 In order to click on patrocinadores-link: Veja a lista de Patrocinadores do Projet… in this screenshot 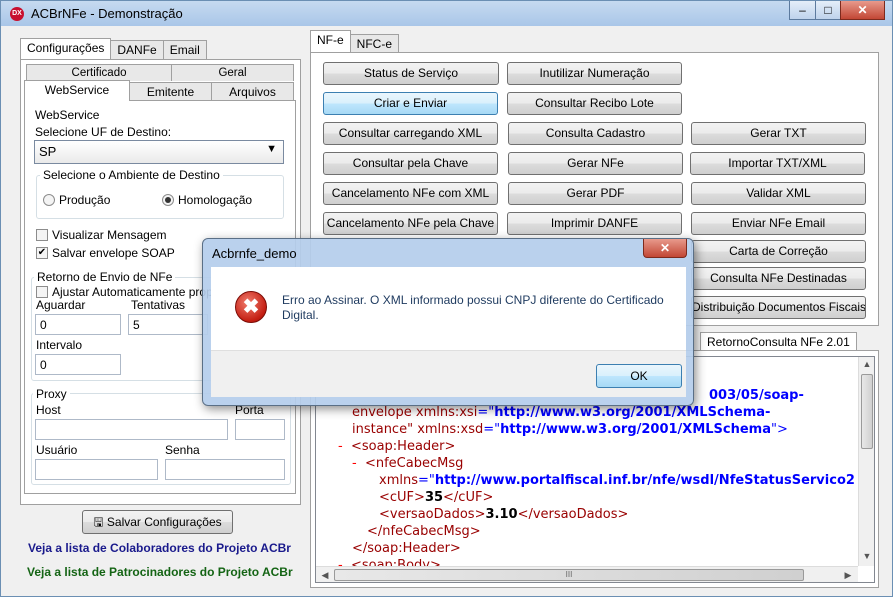, I will do `click(160, 572)`.